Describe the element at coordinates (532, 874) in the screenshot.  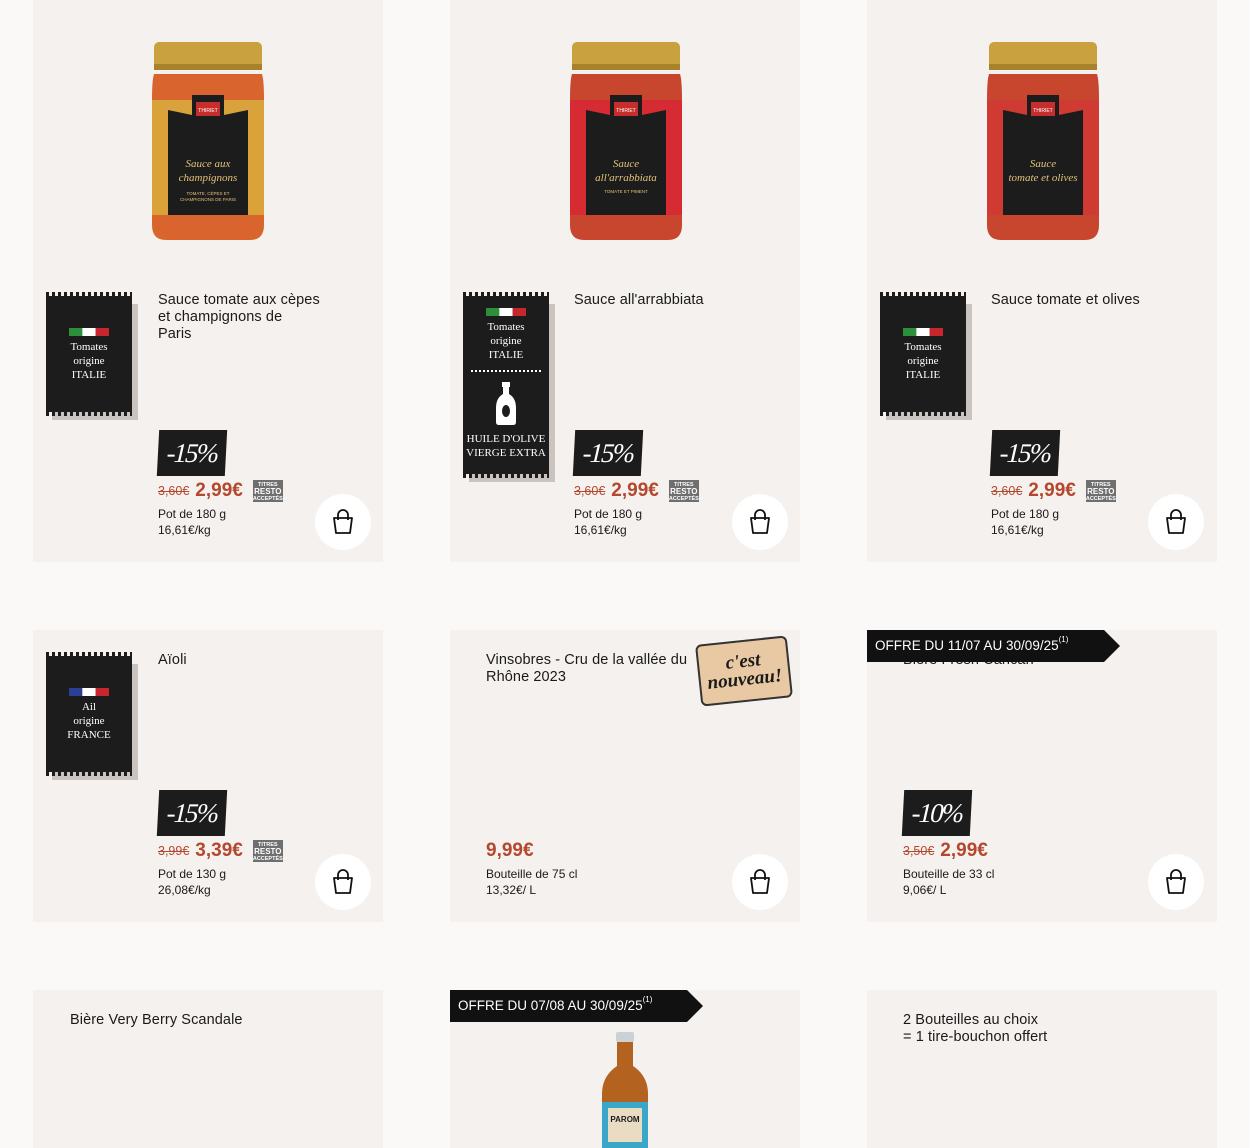
I see `package-size: Bouteille de 75 cl` at that location.